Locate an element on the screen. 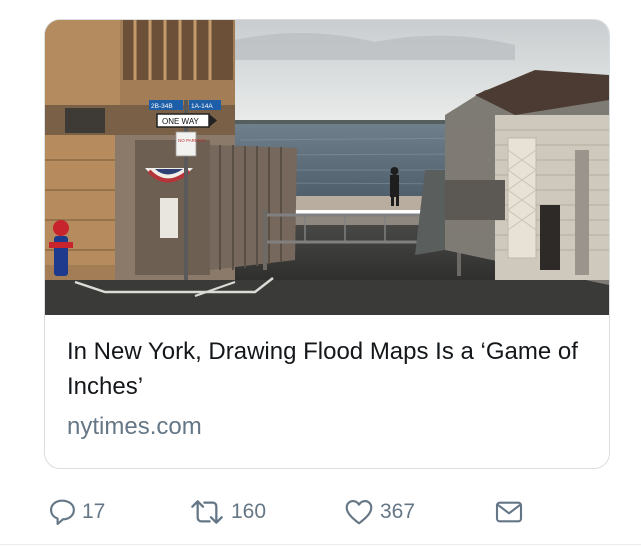  street-sign-text-2: 1A-14A is located at coordinates (202, 106).